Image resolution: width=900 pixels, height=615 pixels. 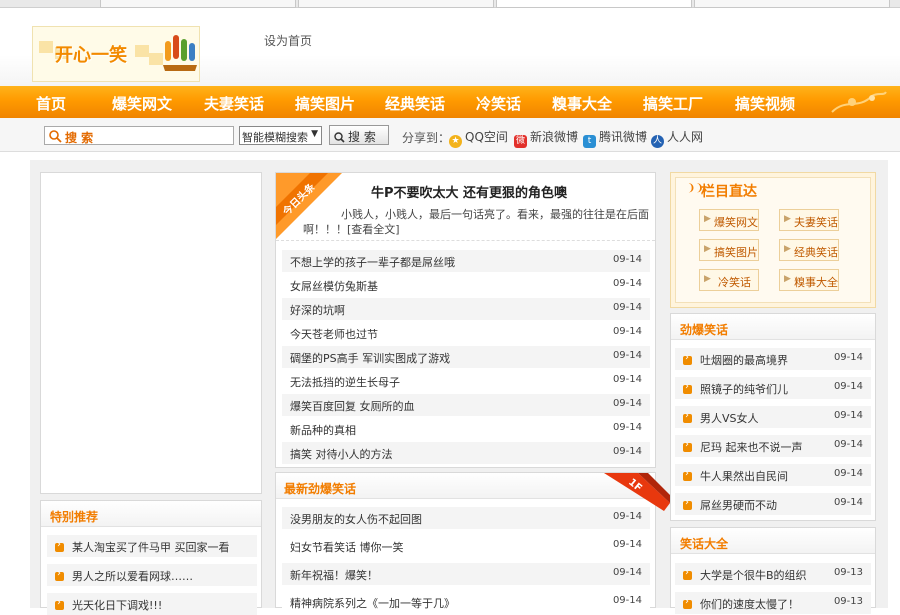 What do you see at coordinates (180, 53) in the screenshot?
I see `hands-icon` at bounding box center [180, 53].